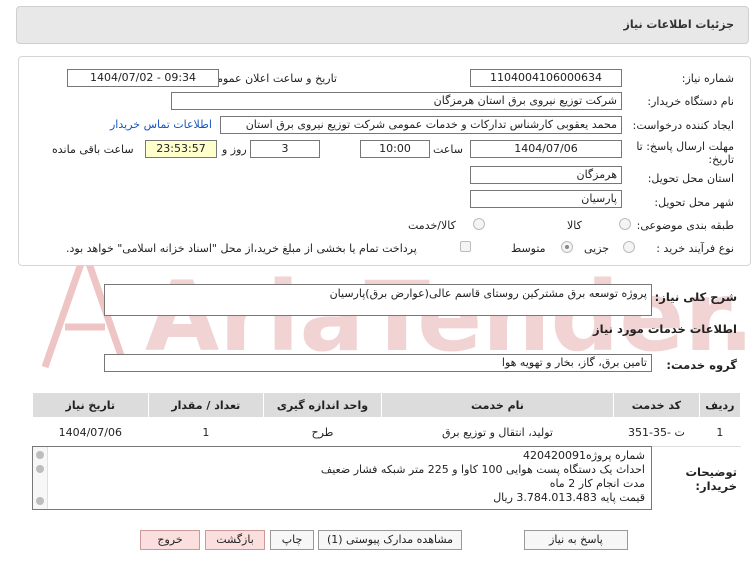 The height and width of the screenshot is (566, 755). I want to click on services-section-title: اطلاعات خدمات مورد نیاز, so click(665, 329).